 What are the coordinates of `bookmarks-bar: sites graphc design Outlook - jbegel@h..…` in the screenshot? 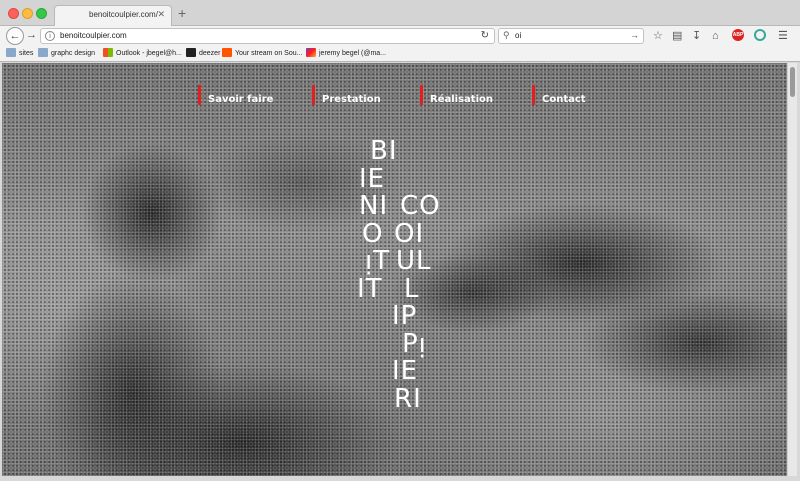 It's located at (400, 54).